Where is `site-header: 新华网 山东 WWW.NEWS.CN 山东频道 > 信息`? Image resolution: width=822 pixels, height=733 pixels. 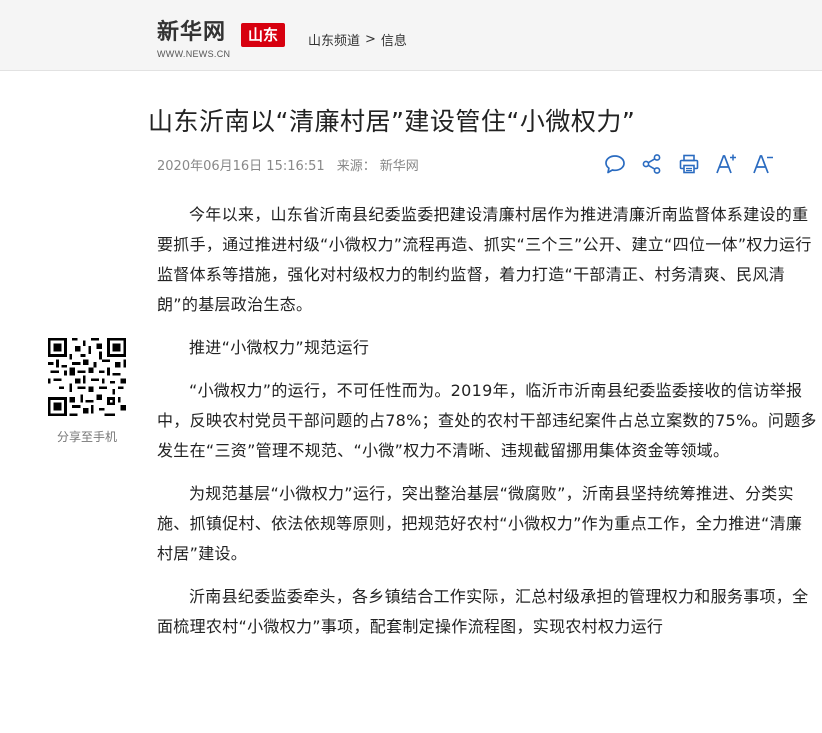
site-header: 新华网 山东 WWW.NEWS.CN 山东频道 > 信息 is located at coordinates (411, 35).